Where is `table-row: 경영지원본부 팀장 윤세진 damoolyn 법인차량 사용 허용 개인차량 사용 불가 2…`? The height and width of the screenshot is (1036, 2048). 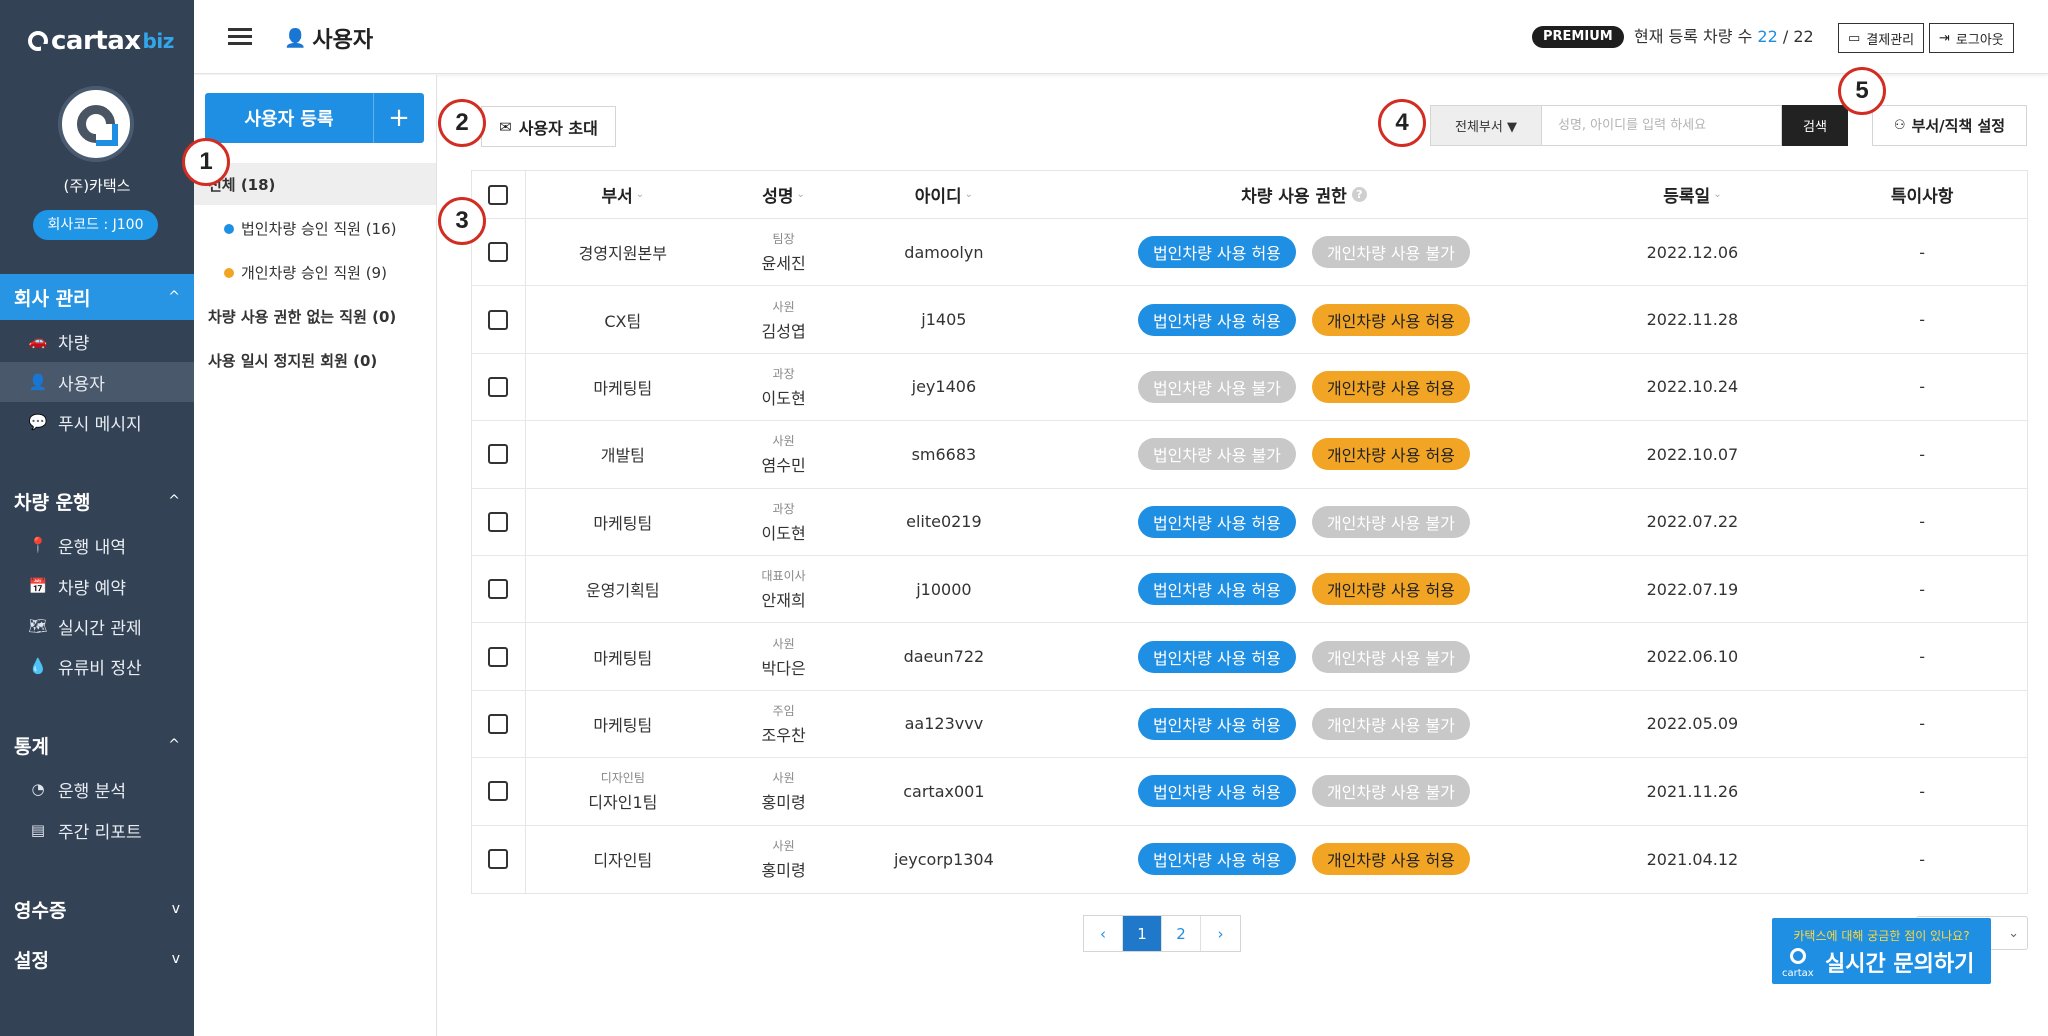 table-row: 경영지원본부 팀장 윤세진 damoolyn 법인차량 사용 허용 개인차량 사용 불가 2… is located at coordinates (1249, 253).